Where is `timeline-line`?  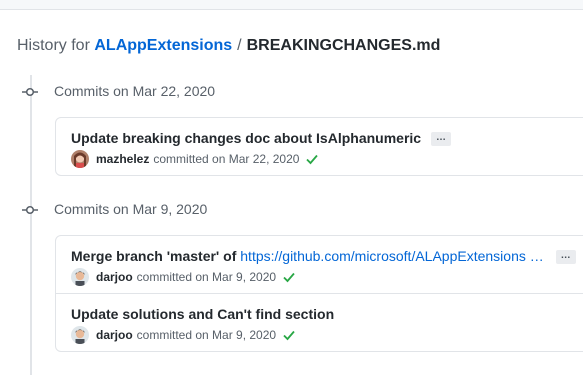 timeline-line is located at coordinates (31, 225).